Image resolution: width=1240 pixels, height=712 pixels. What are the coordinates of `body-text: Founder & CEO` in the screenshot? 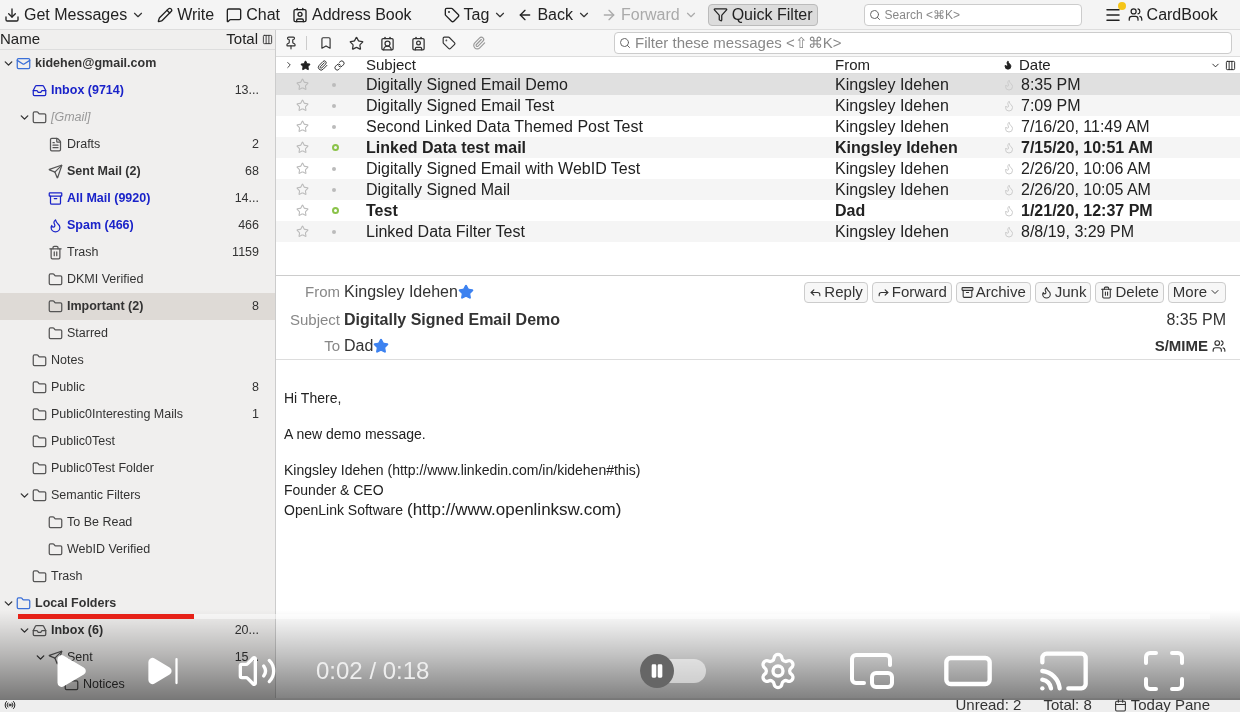 It's located at (334, 490).